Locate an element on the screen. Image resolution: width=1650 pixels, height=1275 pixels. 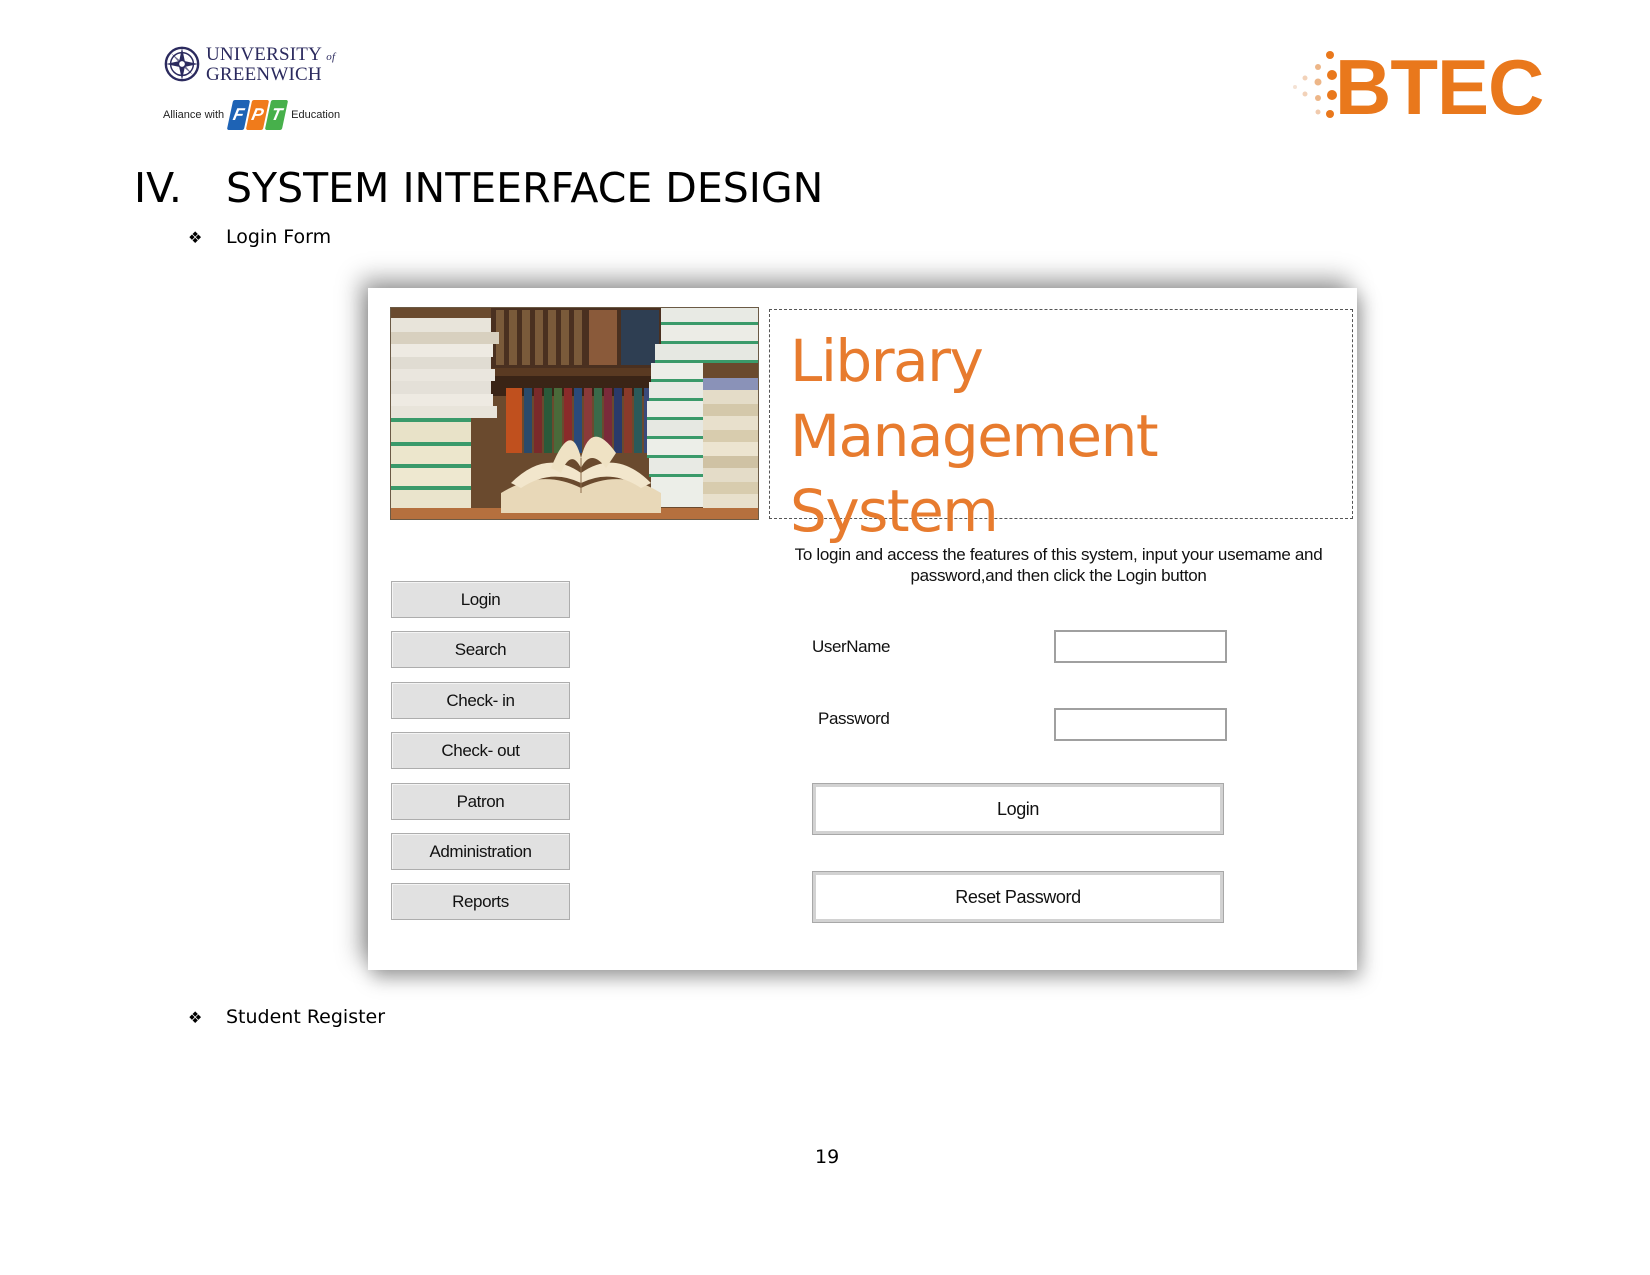
nav-administration-button: Administration is located at coordinates (480, 851).